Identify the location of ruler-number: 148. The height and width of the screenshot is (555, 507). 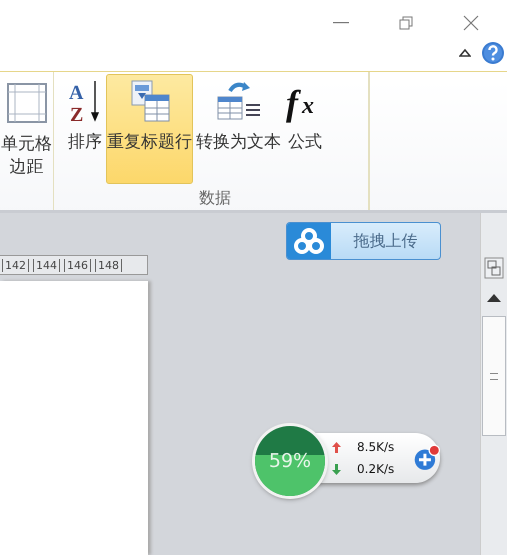
(108, 265).